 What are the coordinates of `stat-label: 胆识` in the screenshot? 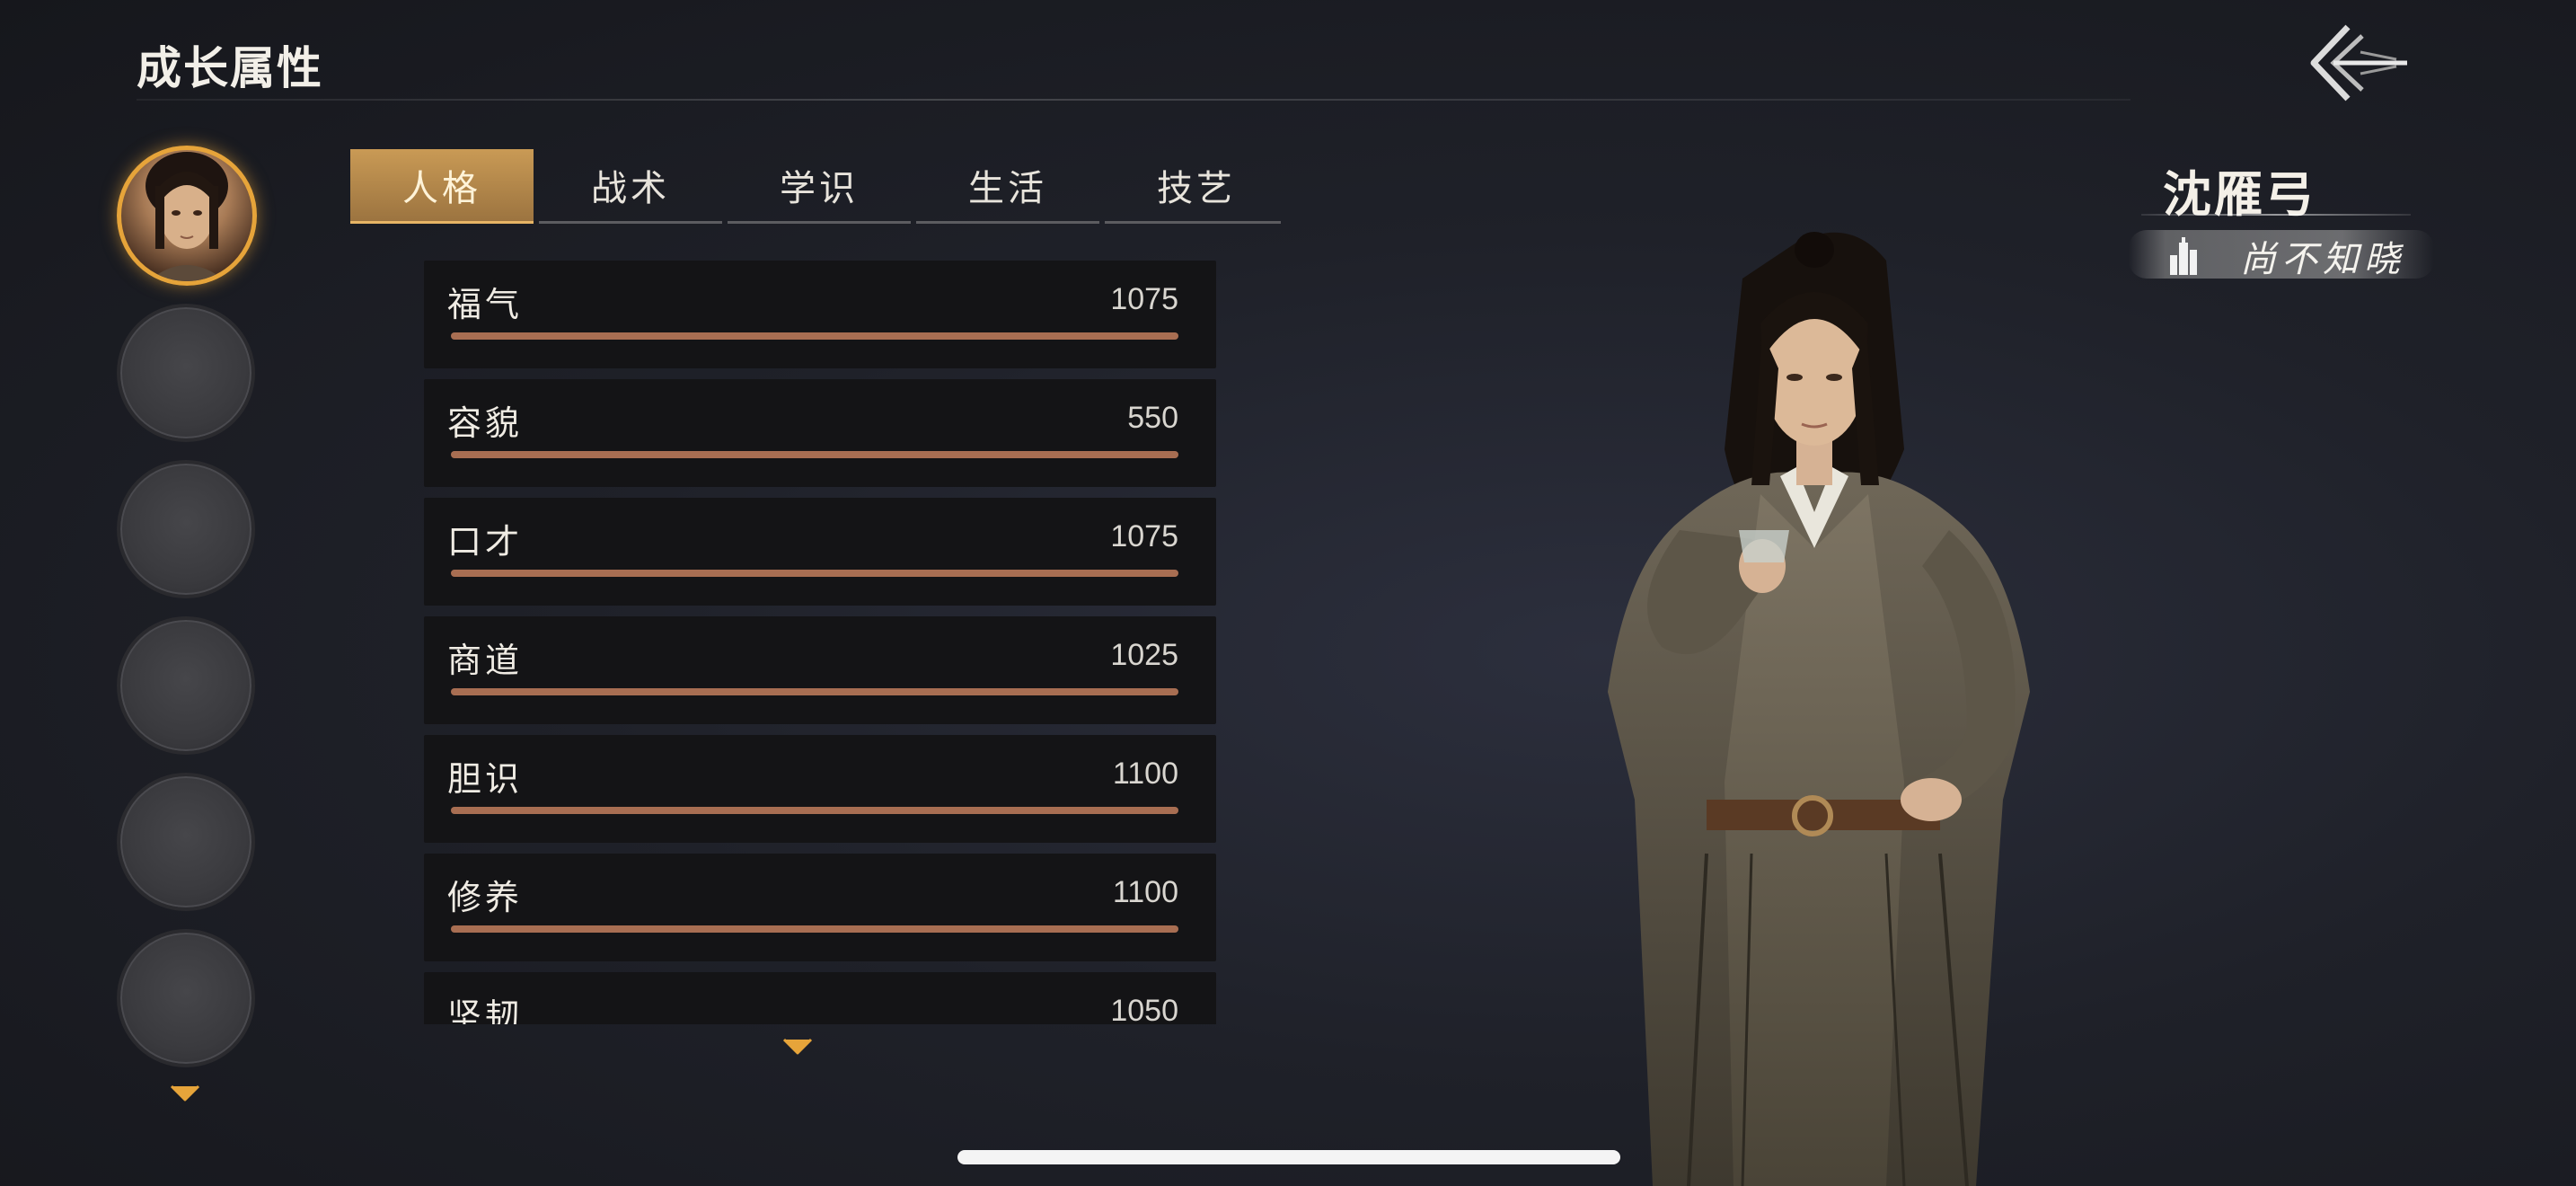 It's located at (485, 779).